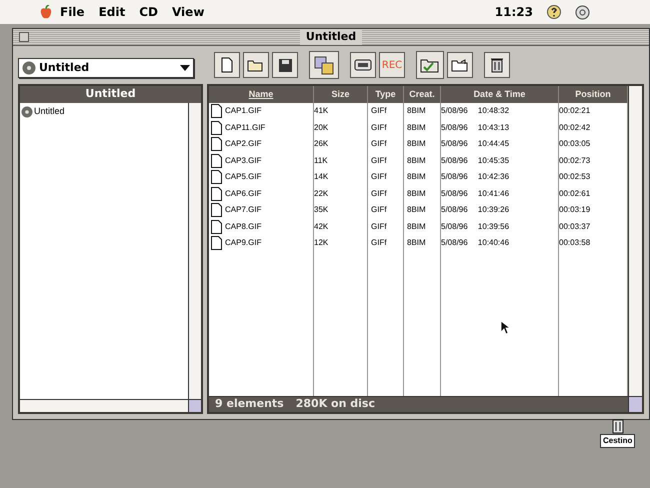 The image size is (650, 488). Describe the element at coordinates (500, 94) in the screenshot. I see `column-header: Date & Time` at that location.